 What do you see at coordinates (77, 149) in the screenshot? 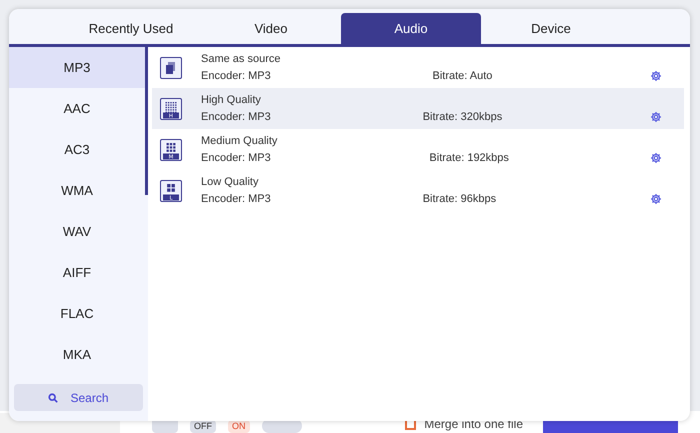
I see `format-item: AC3` at bounding box center [77, 149].